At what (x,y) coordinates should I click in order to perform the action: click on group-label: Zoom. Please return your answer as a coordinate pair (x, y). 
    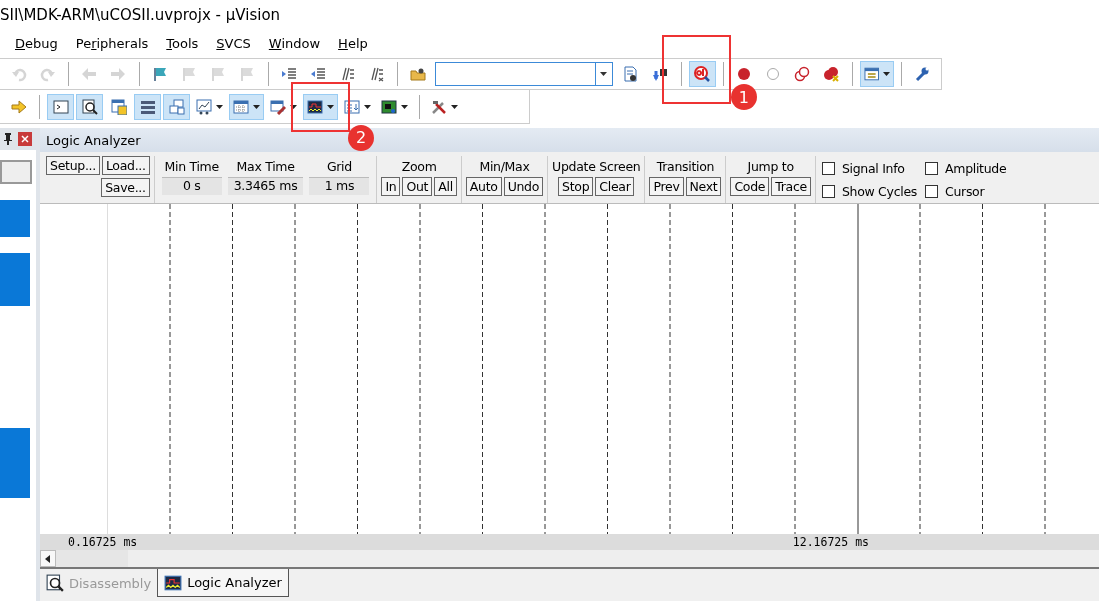
    Looking at the image, I should click on (419, 167).